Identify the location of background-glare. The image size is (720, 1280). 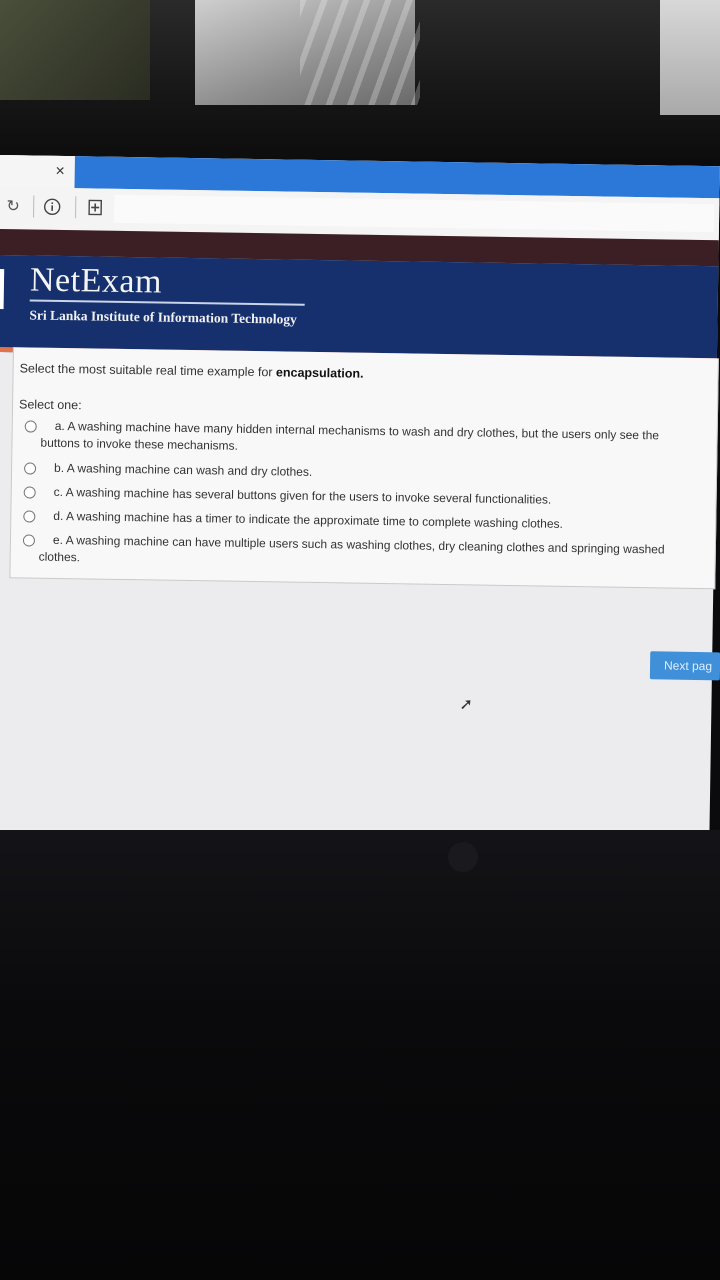
(360, 52).